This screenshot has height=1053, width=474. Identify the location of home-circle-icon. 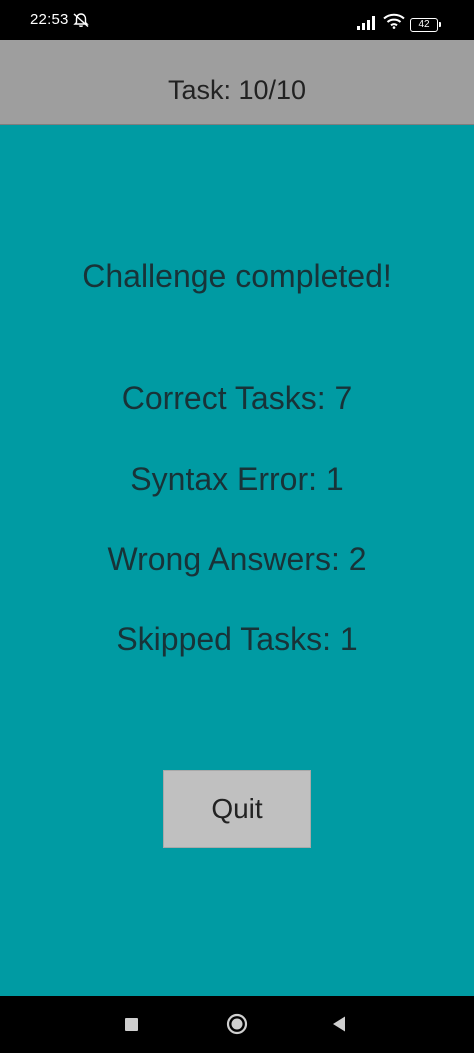
(237, 1024).